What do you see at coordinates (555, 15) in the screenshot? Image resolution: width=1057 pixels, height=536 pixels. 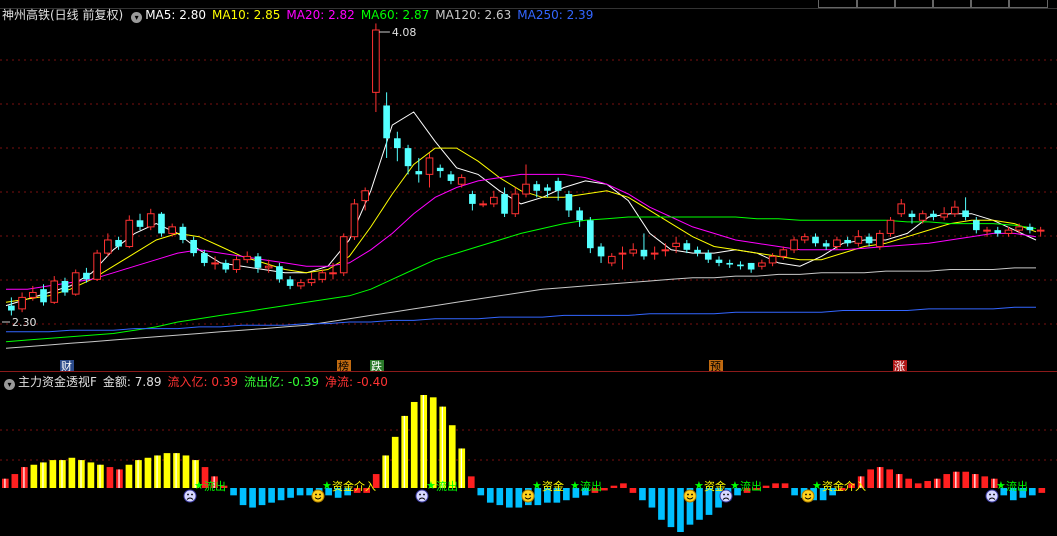 I see `ma-legend-item-5: MA250: 2.39` at bounding box center [555, 15].